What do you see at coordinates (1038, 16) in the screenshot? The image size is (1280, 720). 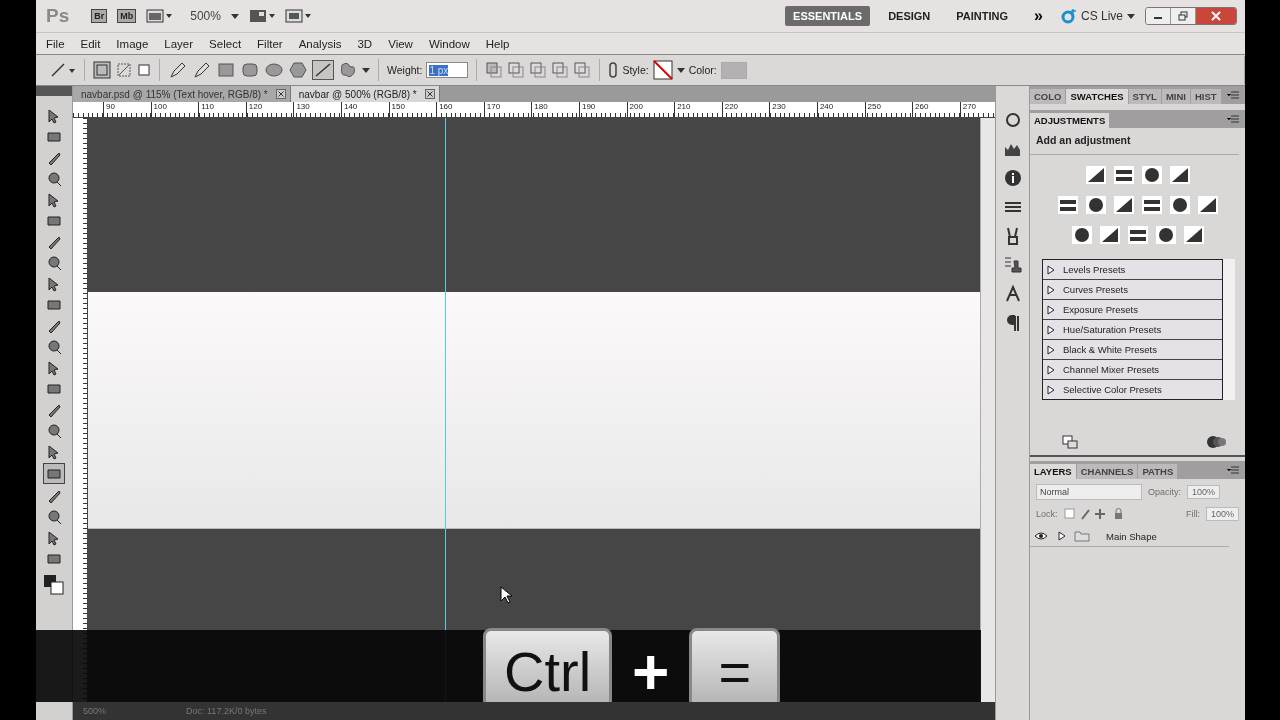 I see `more-workspaces-button: »` at bounding box center [1038, 16].